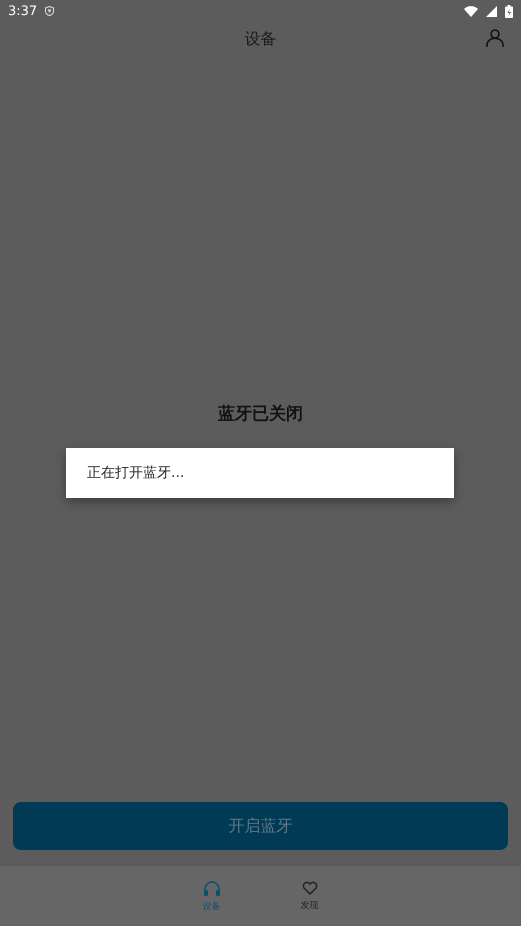 This screenshot has width=521, height=926. I want to click on nav-tab: 发现, so click(309, 896).